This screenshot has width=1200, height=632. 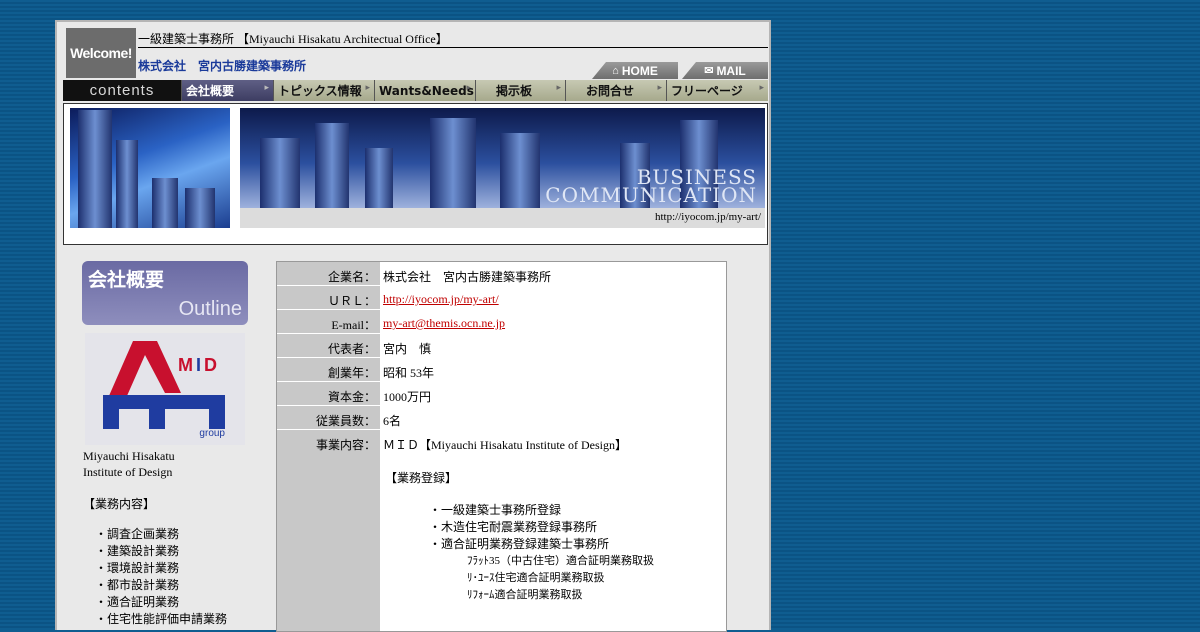 I want to click on business-communication-text: BUSINESS COMMUNICATION, so click(x=651, y=187).